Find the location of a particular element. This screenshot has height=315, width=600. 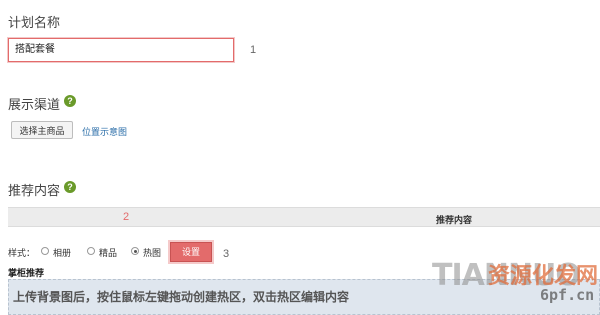

style-option-heatmap: 热图 is located at coordinates (152, 253).